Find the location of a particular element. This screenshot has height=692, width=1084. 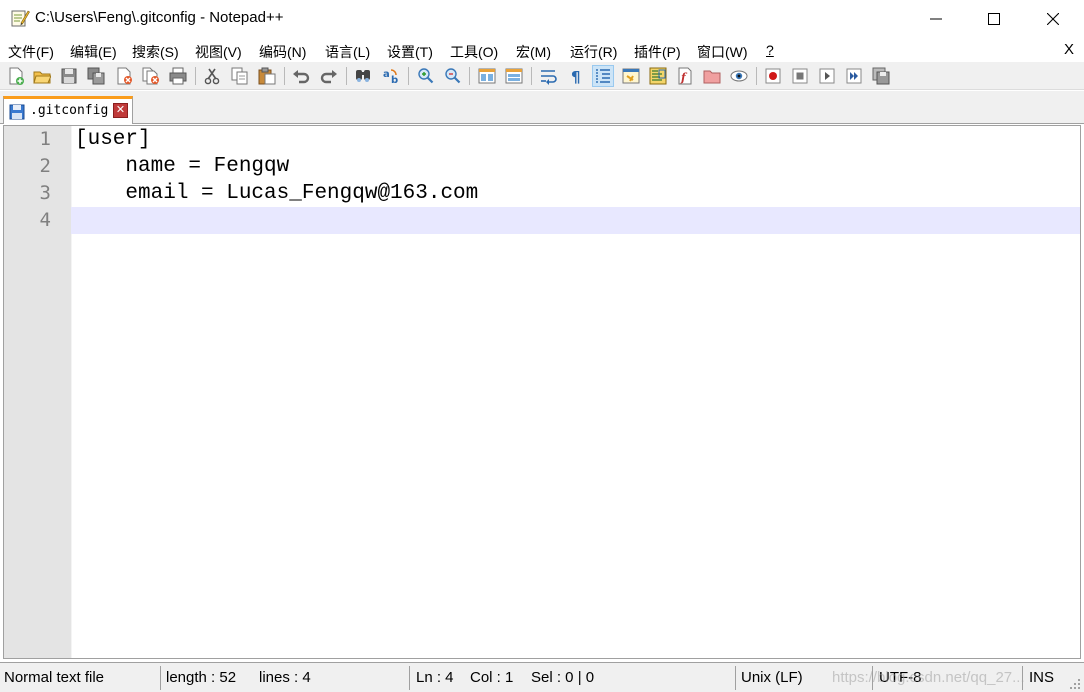

notepad-plus-plus-icon is located at coordinates (20, 18).